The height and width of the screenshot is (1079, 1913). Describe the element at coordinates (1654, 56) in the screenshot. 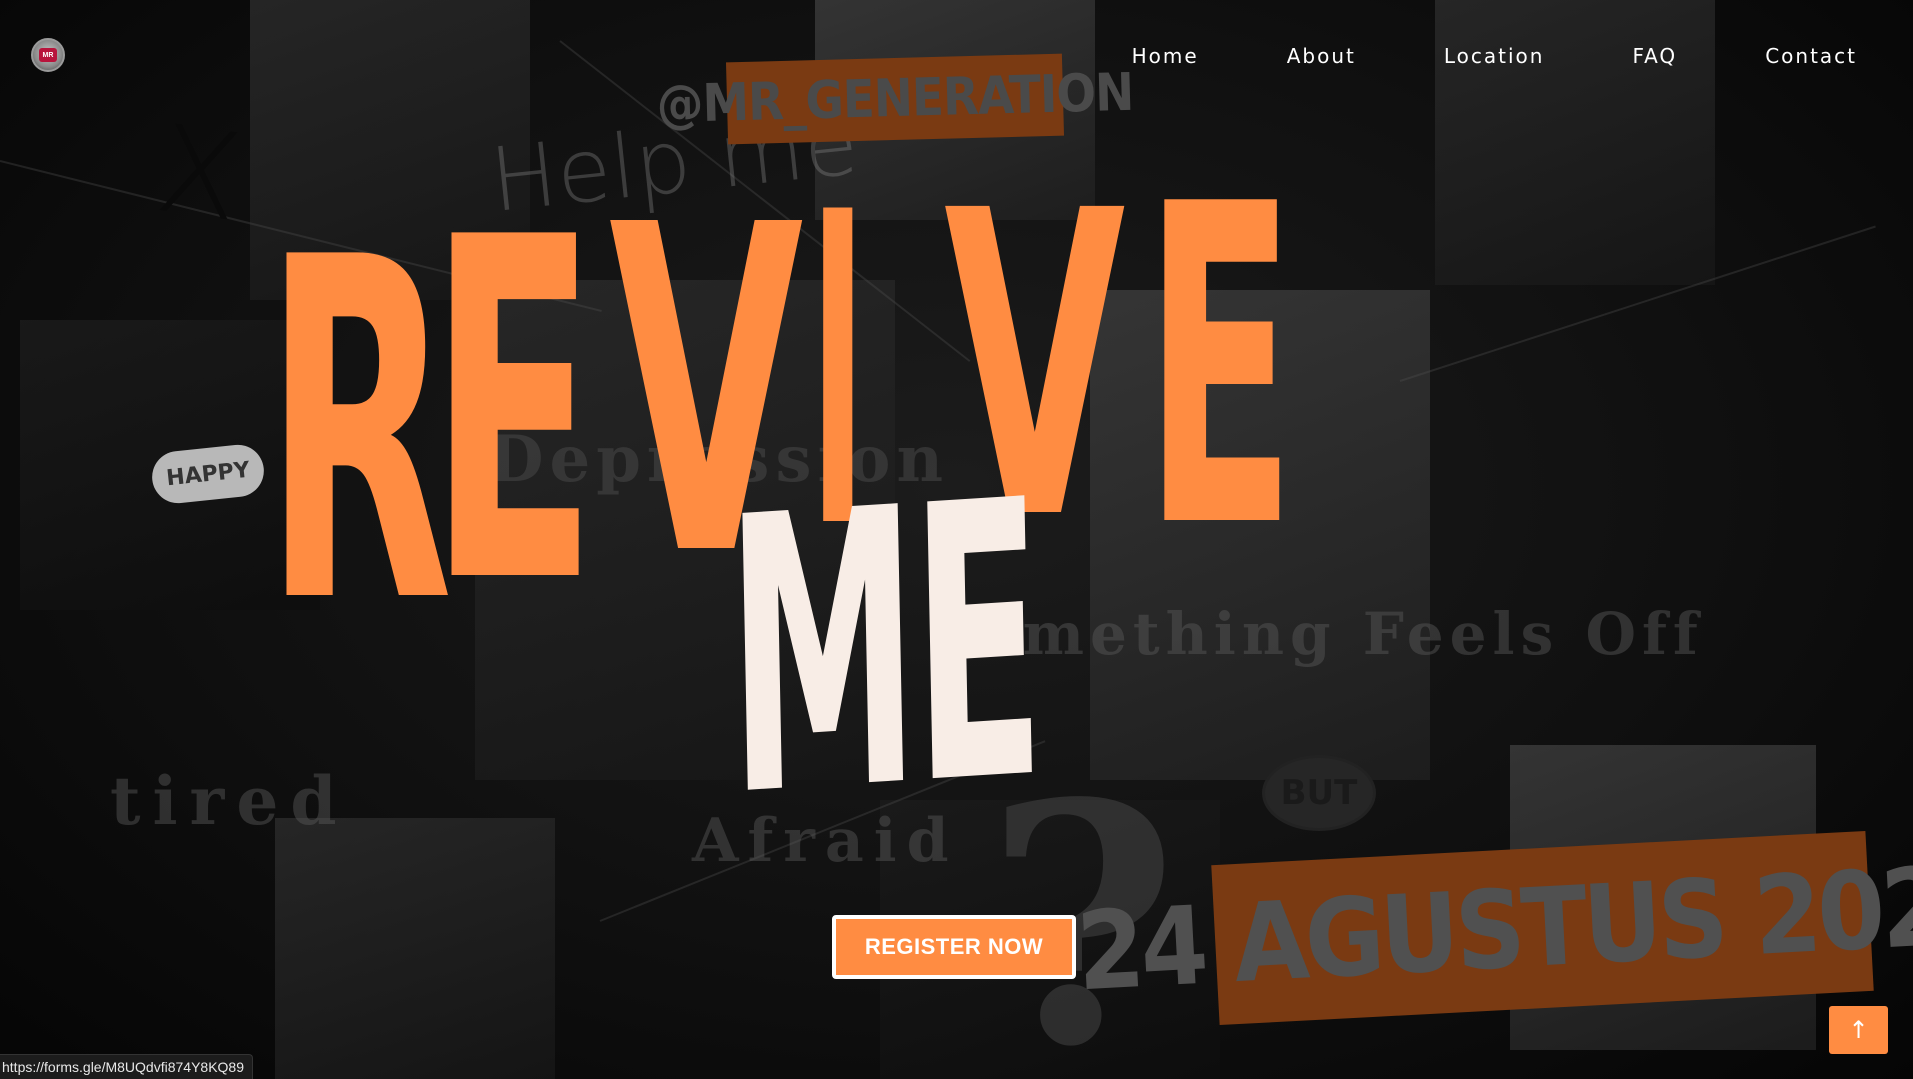

I see `nav-faq: FAQ` at that location.